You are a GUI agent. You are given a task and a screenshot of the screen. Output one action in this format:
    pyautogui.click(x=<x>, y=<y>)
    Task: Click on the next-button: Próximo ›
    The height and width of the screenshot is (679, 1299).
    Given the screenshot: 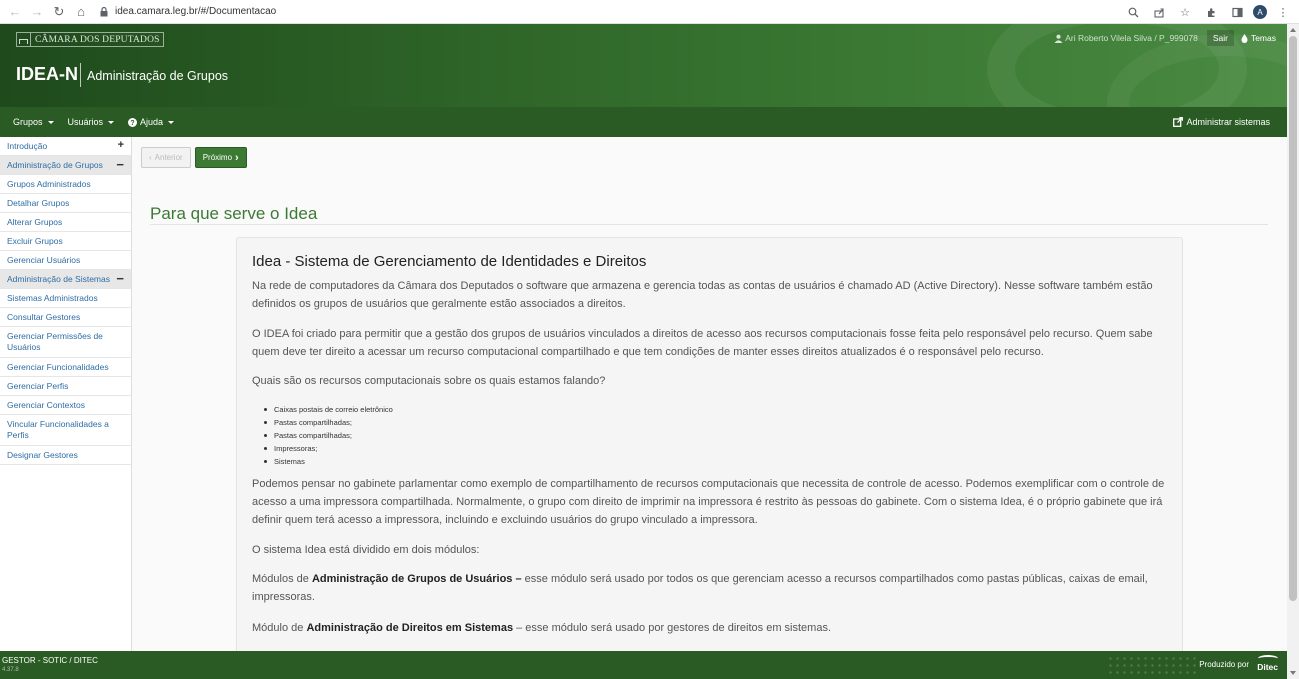 What is the action you would take?
    pyautogui.click(x=220, y=157)
    